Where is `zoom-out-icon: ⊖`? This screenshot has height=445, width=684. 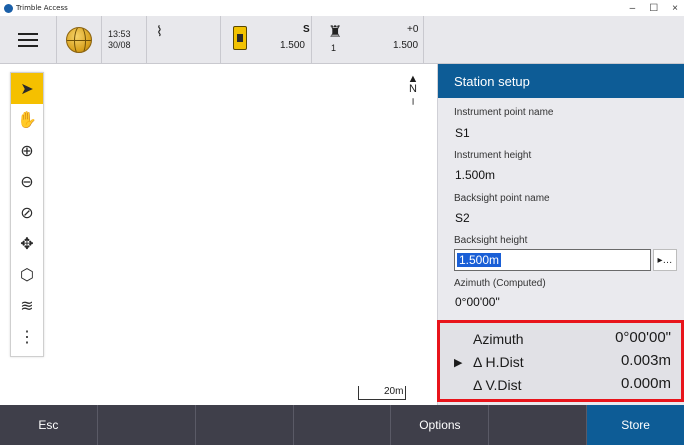
zoom-out-icon: ⊖ is located at coordinates (27, 182).